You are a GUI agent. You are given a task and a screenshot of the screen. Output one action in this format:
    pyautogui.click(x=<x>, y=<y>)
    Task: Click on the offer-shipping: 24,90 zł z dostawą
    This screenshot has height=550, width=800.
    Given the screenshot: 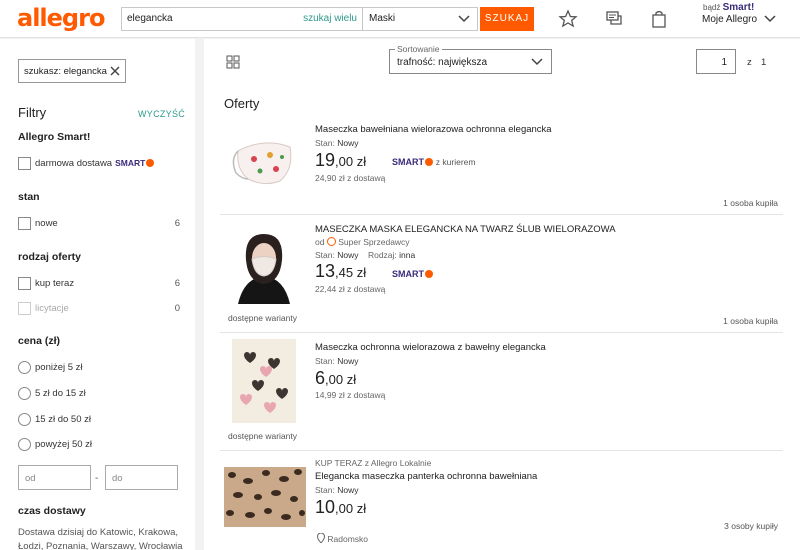 What is the action you would take?
    pyautogui.click(x=350, y=178)
    